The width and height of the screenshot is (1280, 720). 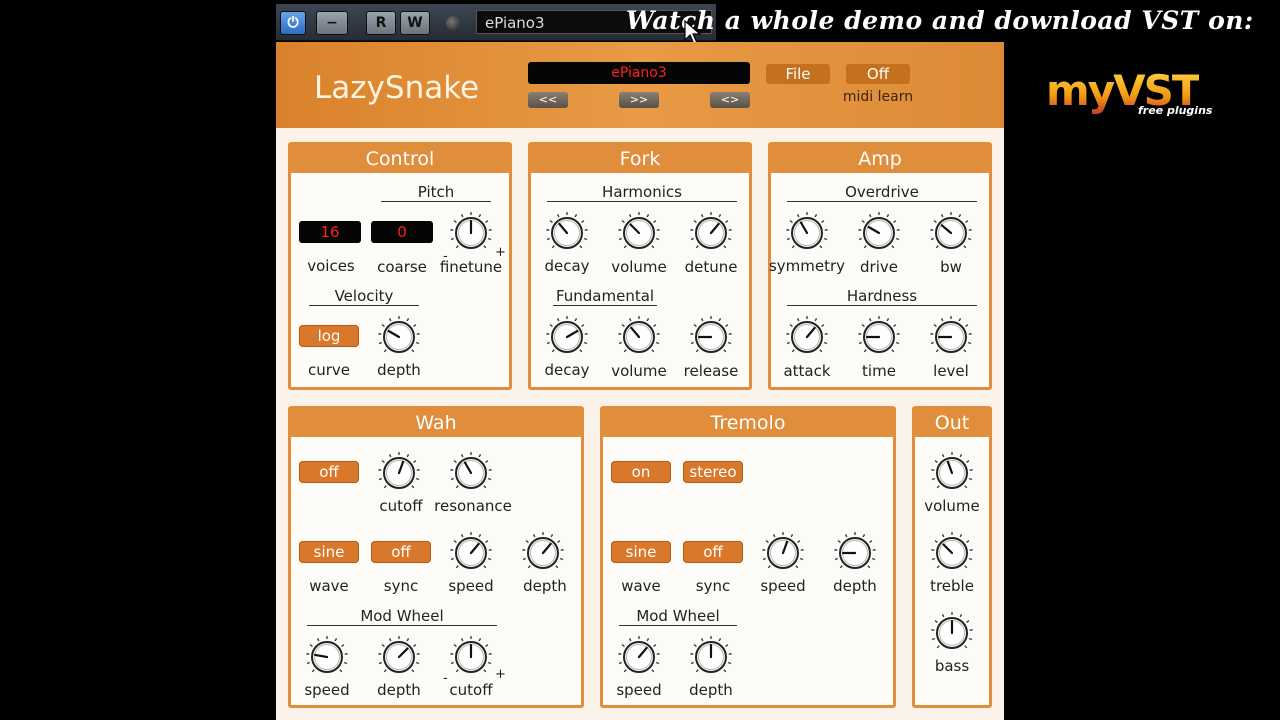 I want to click on wah-speed-label: speed, so click(x=471, y=586).